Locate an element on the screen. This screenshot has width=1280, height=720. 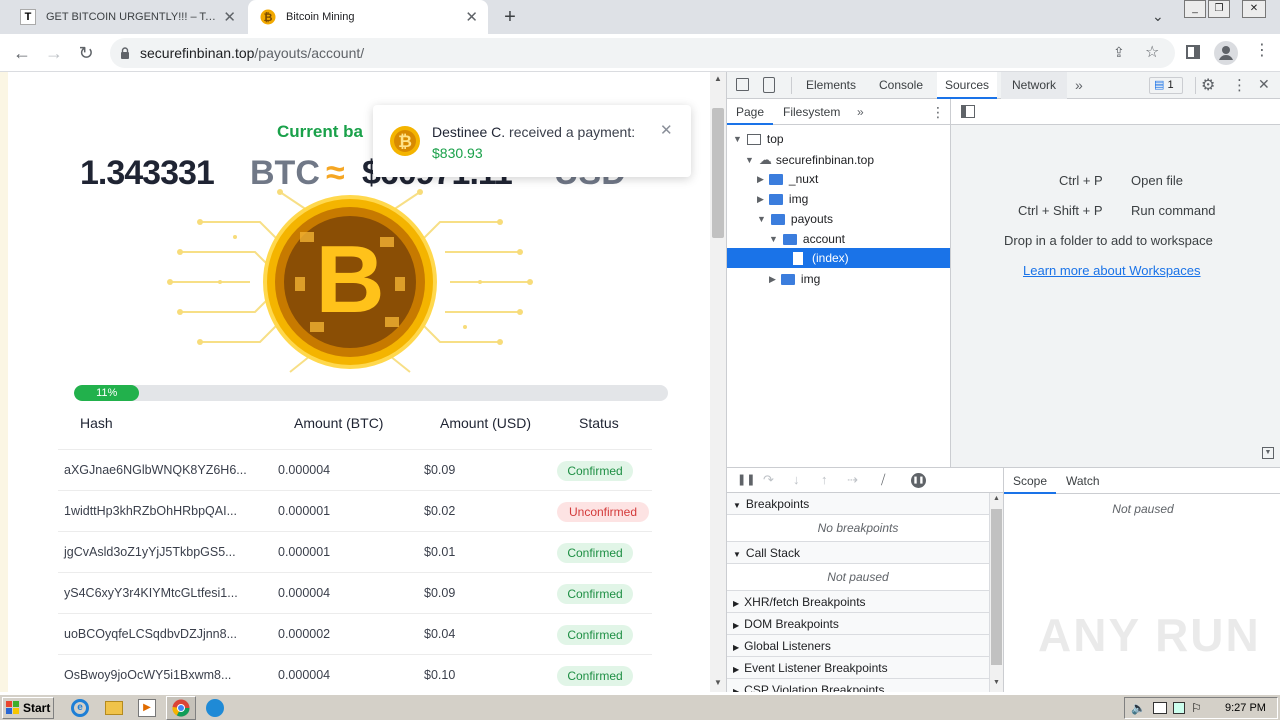
section-call-stack: ▼ Call Stack is located at coordinates (858, 553).